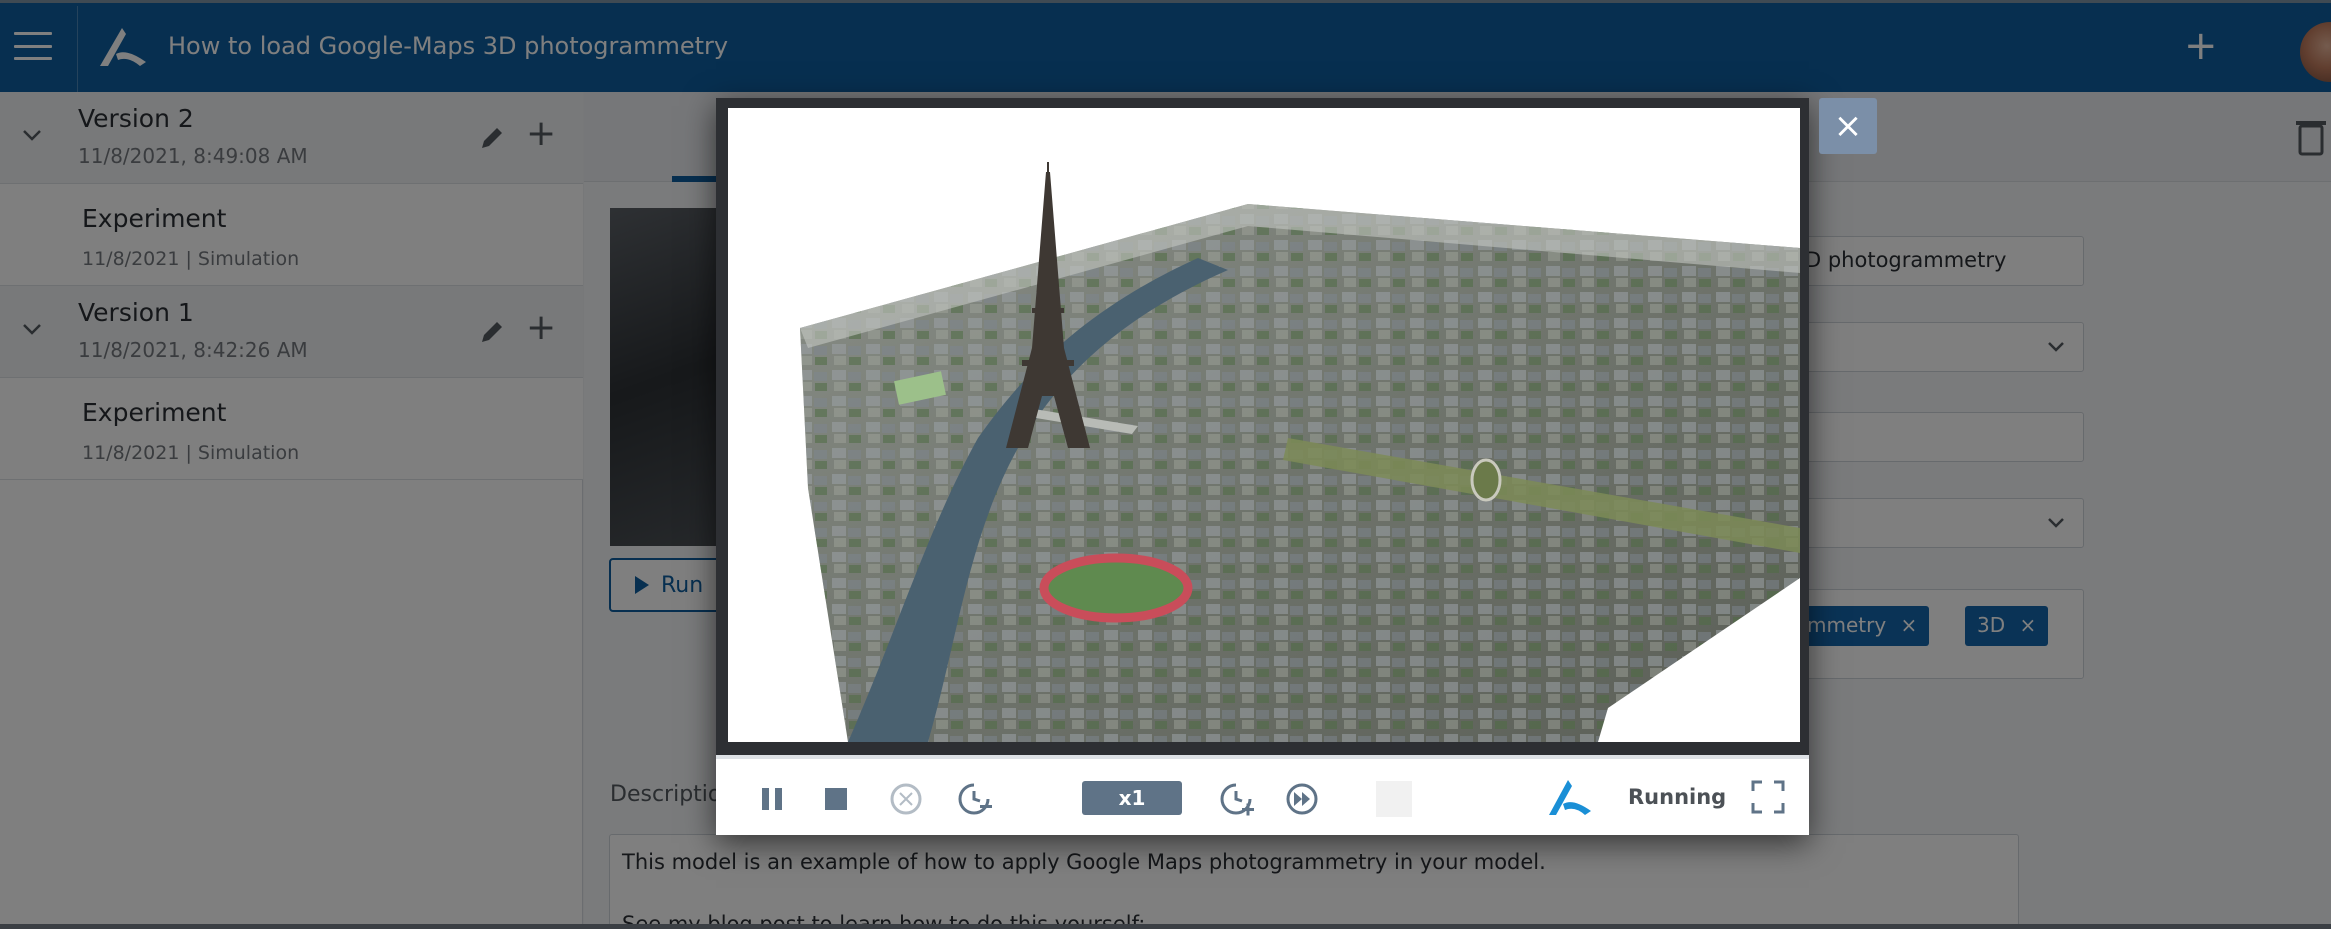  What do you see at coordinates (1848, 126) in the screenshot?
I see `close-modal-button: ×` at bounding box center [1848, 126].